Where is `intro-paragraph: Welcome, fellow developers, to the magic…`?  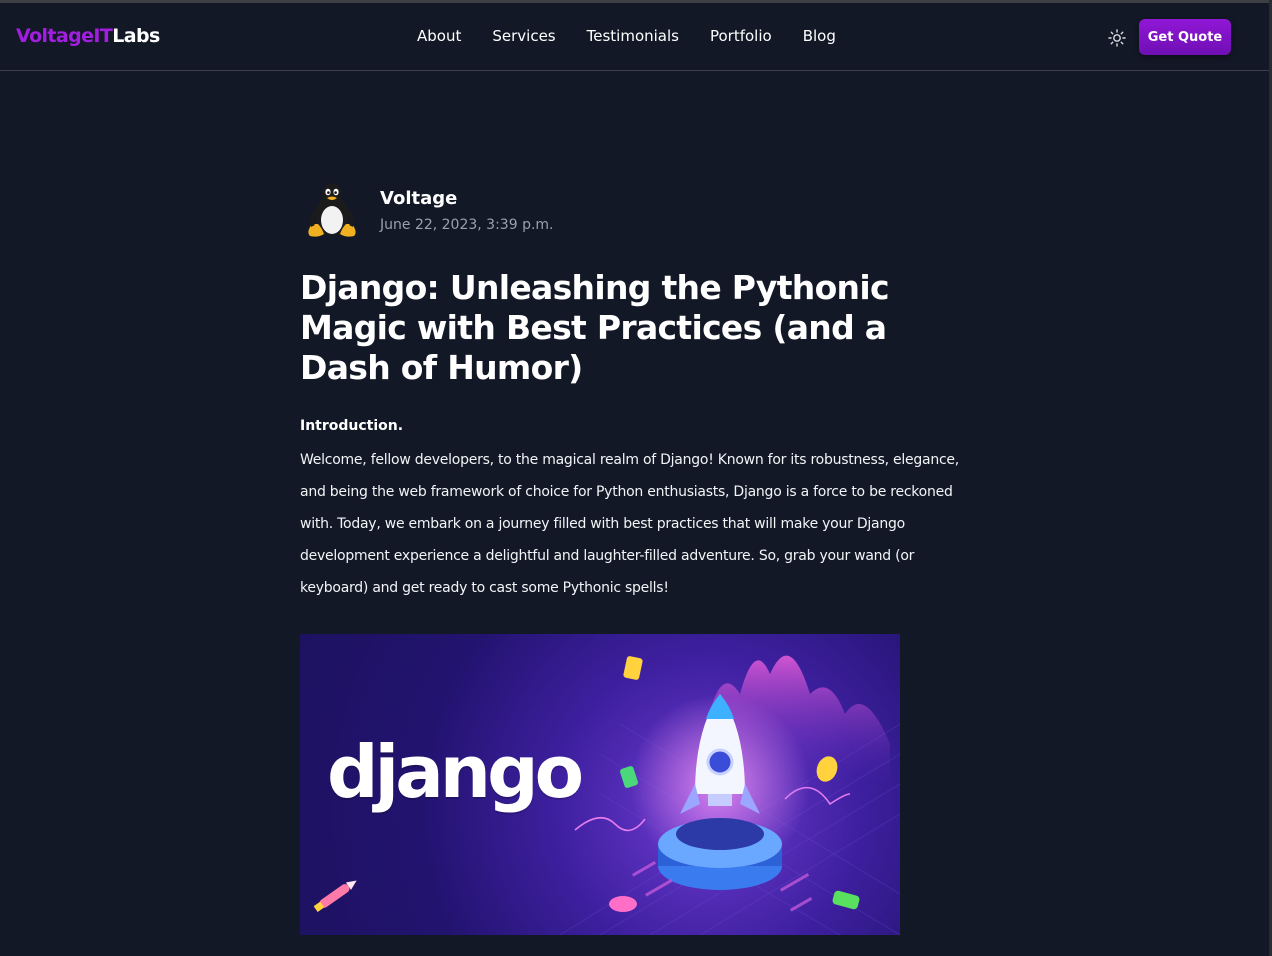
intro-paragraph: Welcome, fellow developers, to the magic… is located at coordinates (629, 524).